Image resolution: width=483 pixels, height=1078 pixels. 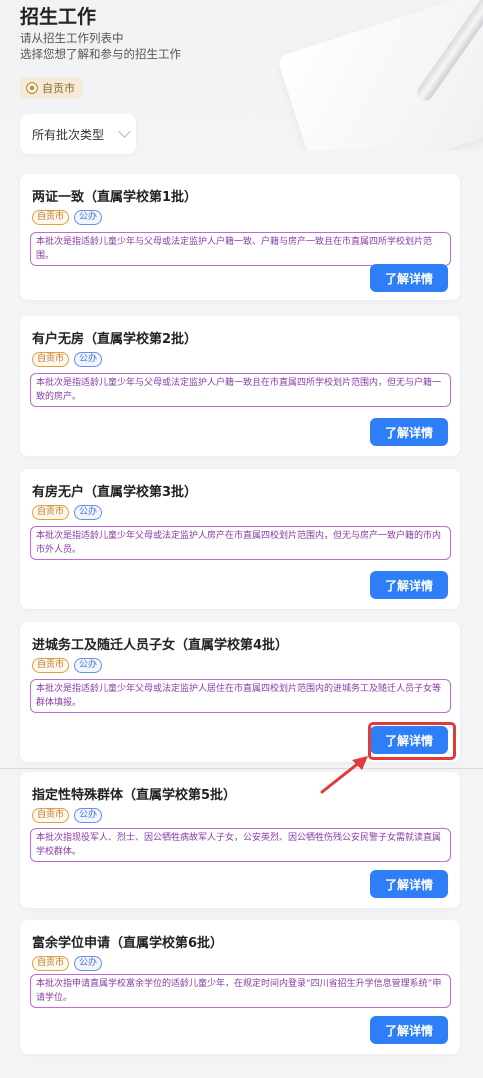 I want to click on subtitle-line-1: 请从招生工作列表中, so click(x=72, y=38).